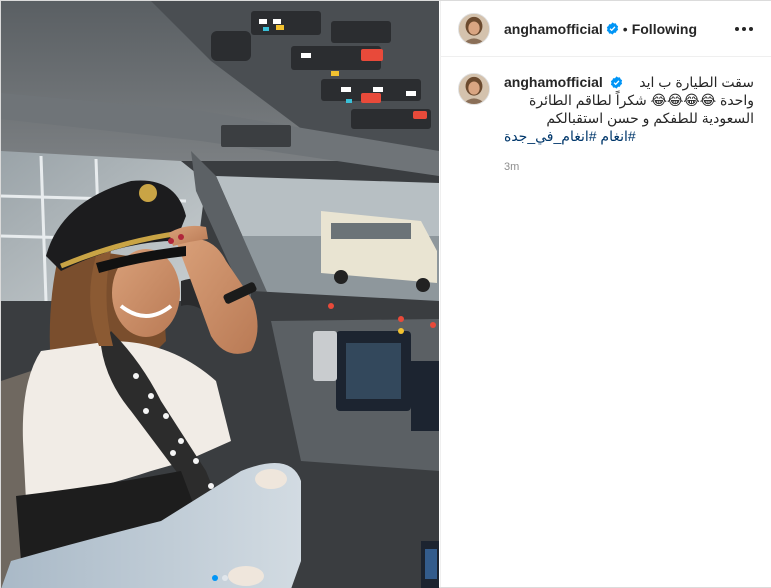 The image size is (771, 588). What do you see at coordinates (215, 578) in the screenshot?
I see `carousel-dot-active` at bounding box center [215, 578].